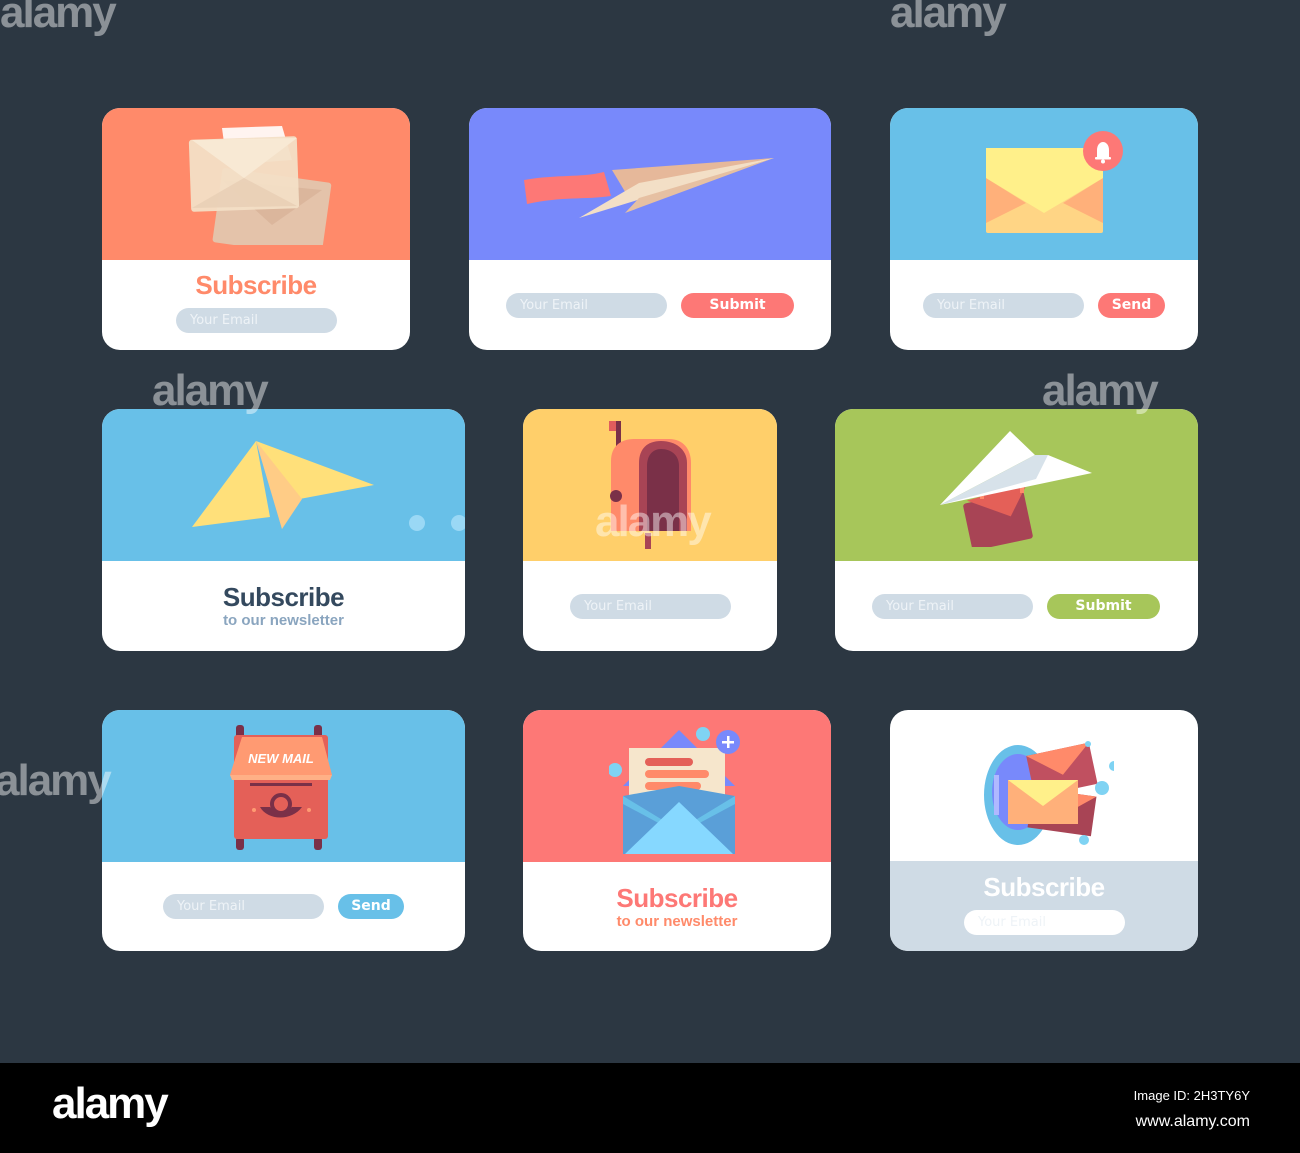 This screenshot has width=1300, height=1153. I want to click on alamy-logo: alamy, so click(110, 1103).